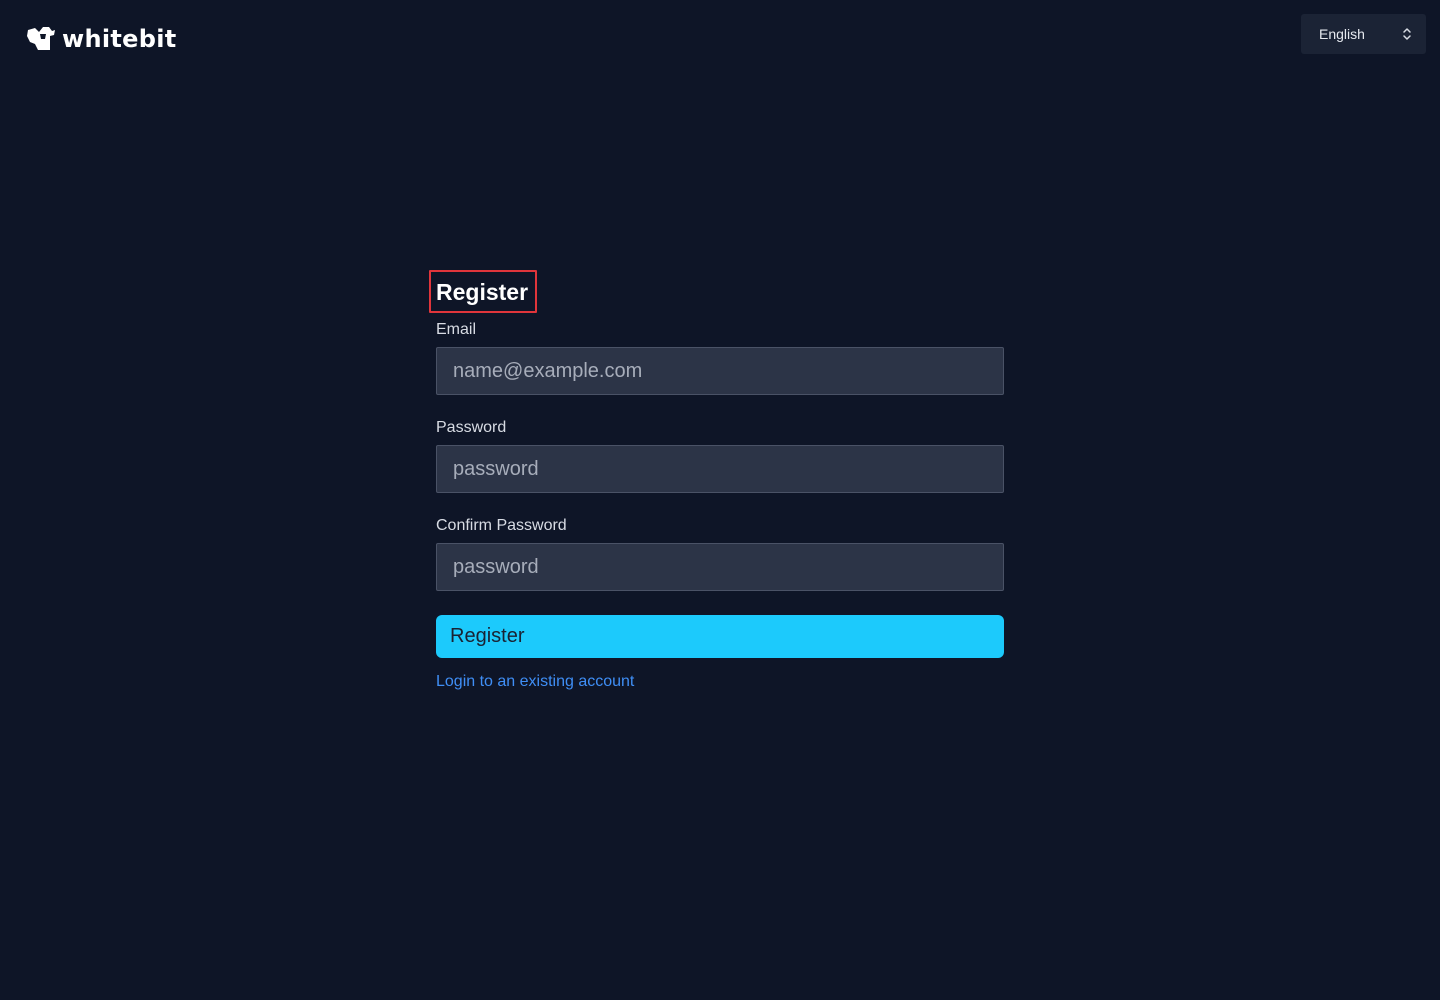 The image size is (1440, 1000). What do you see at coordinates (720, 567) in the screenshot?
I see `confirm-password-field` at bounding box center [720, 567].